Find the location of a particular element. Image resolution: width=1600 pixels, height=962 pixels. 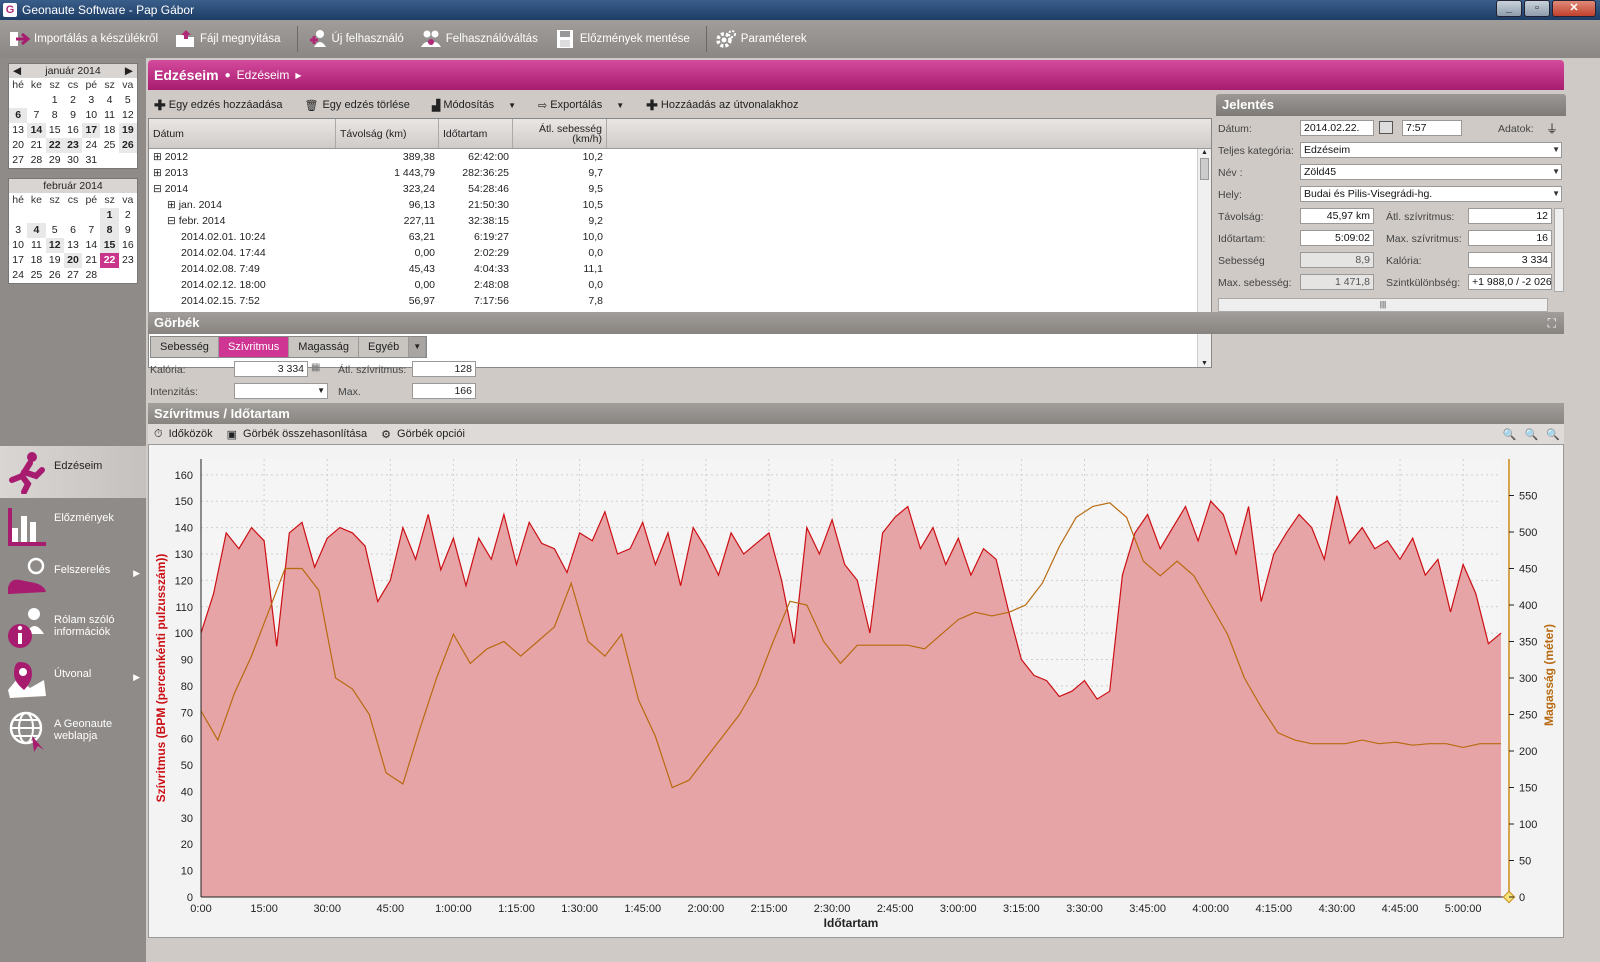

calendar-day: 25 is located at coordinates (109, 145).